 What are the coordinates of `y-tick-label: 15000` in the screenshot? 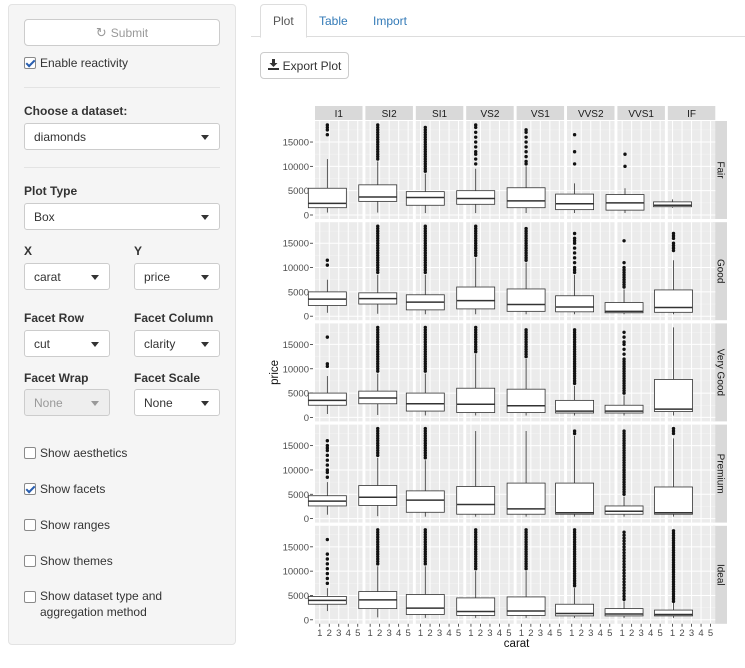 It's located at (296, 446).